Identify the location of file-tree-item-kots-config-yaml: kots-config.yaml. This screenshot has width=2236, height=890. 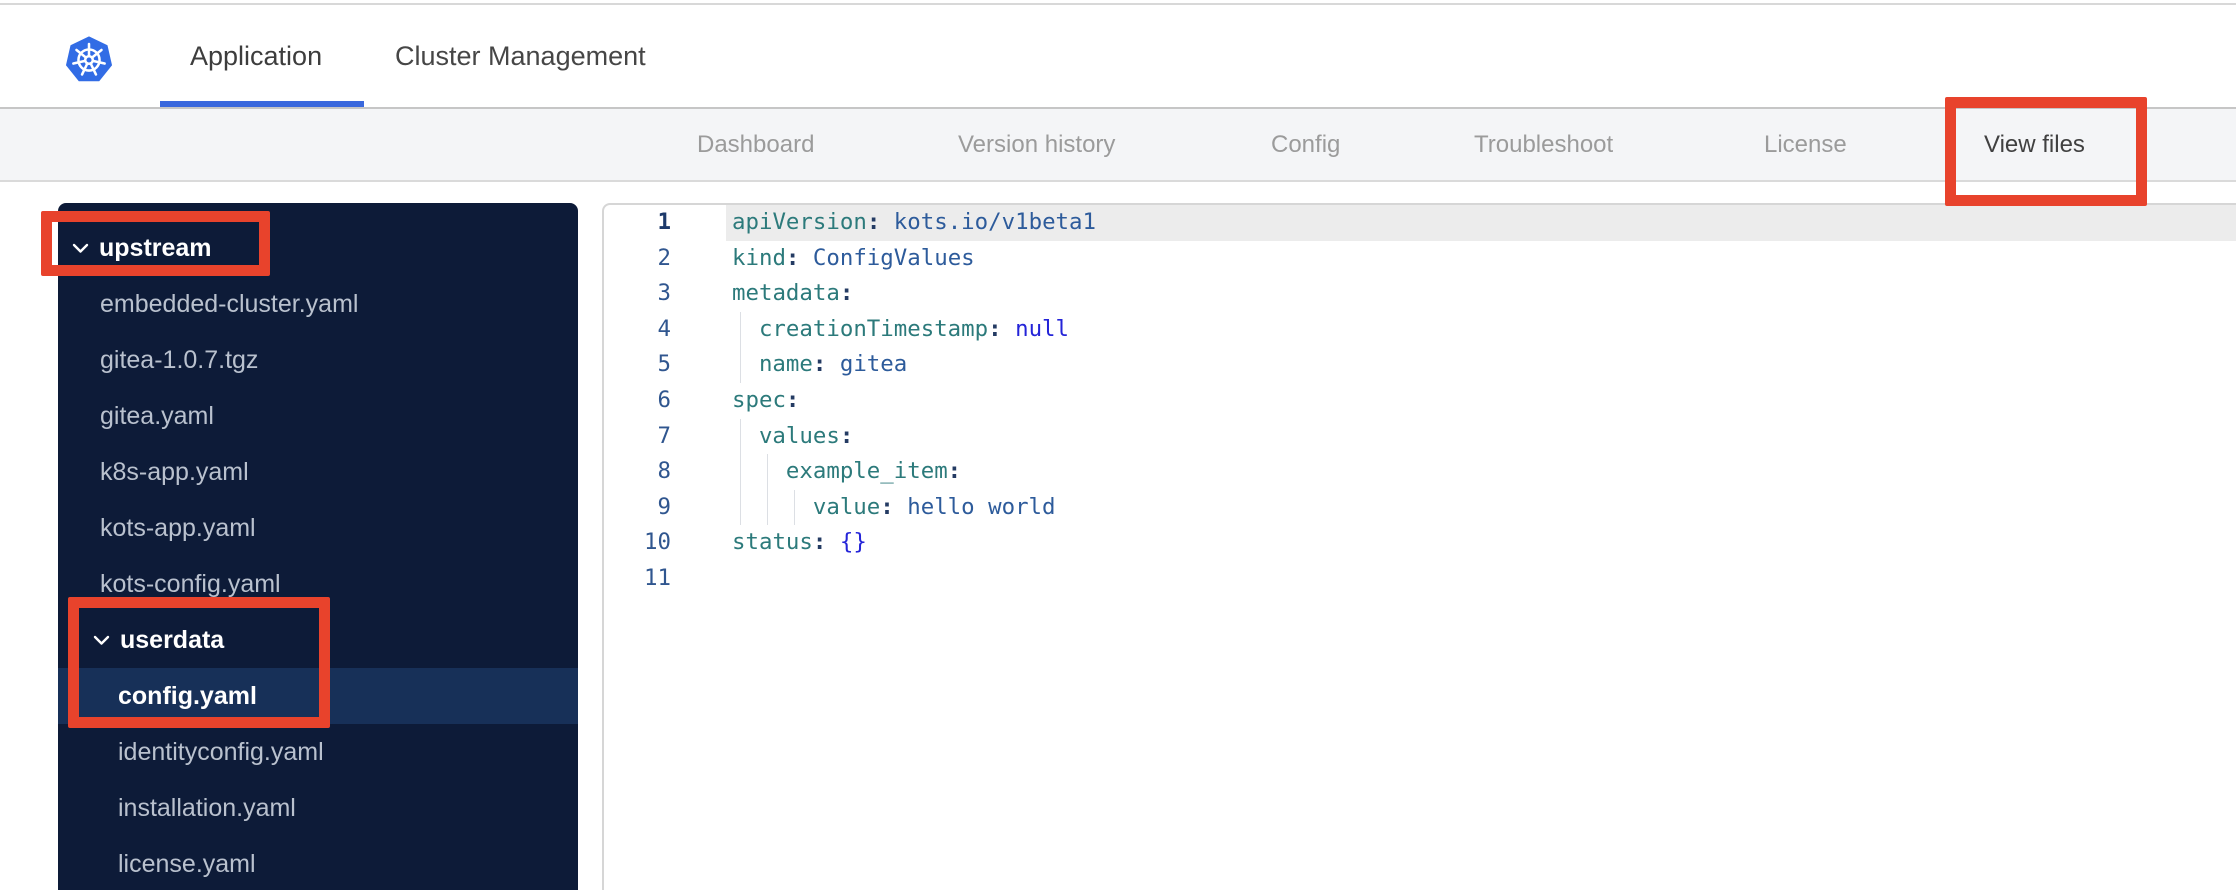
(318, 584).